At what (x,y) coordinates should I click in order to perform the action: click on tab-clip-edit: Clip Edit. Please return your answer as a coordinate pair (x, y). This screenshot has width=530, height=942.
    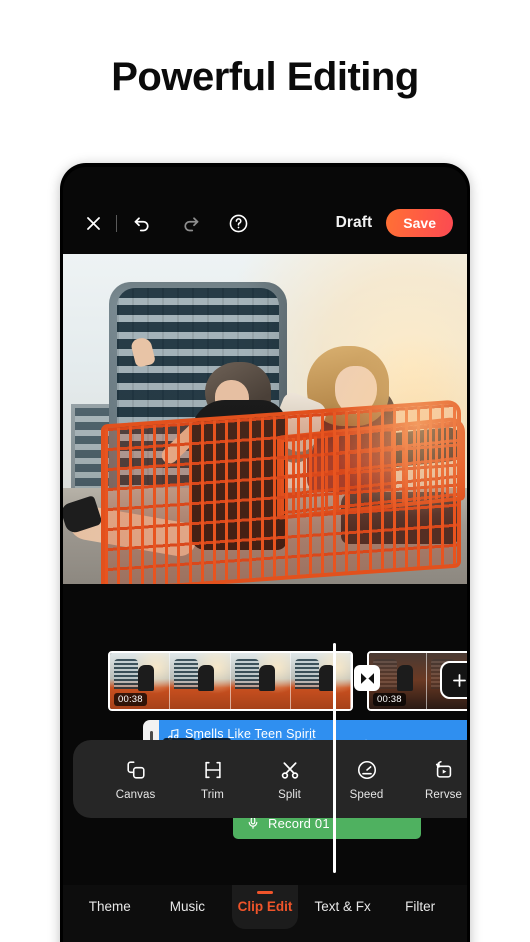
    Looking at the image, I should click on (265, 907).